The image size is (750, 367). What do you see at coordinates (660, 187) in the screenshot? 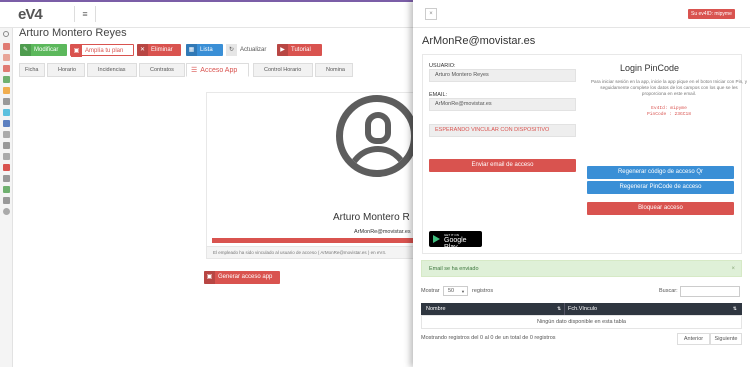
I see `regenerate-pin-button: Regenerar PinCode de acceso` at bounding box center [660, 187].